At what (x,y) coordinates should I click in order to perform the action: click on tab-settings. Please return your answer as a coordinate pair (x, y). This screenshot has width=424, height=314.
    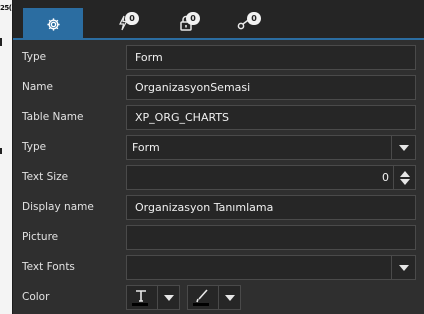
    Looking at the image, I should click on (53, 24).